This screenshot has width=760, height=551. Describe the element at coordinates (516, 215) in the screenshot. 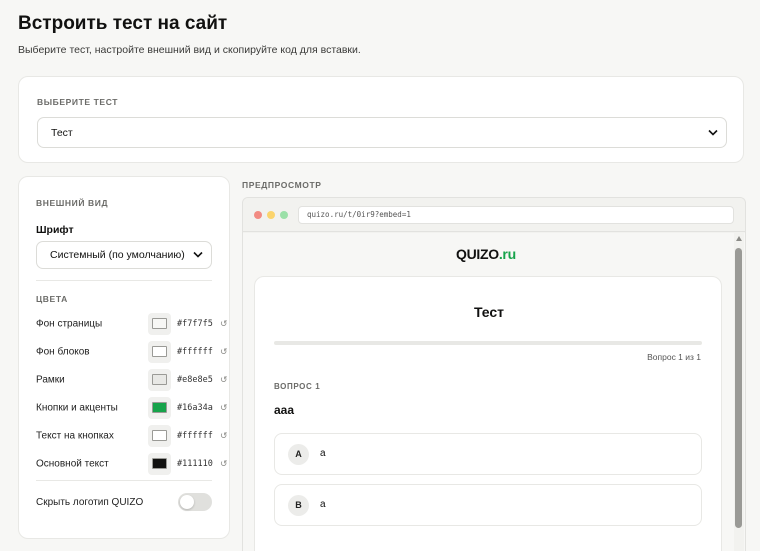

I see `url-bar: quizo.ru/t/0ir9?embed=1` at that location.